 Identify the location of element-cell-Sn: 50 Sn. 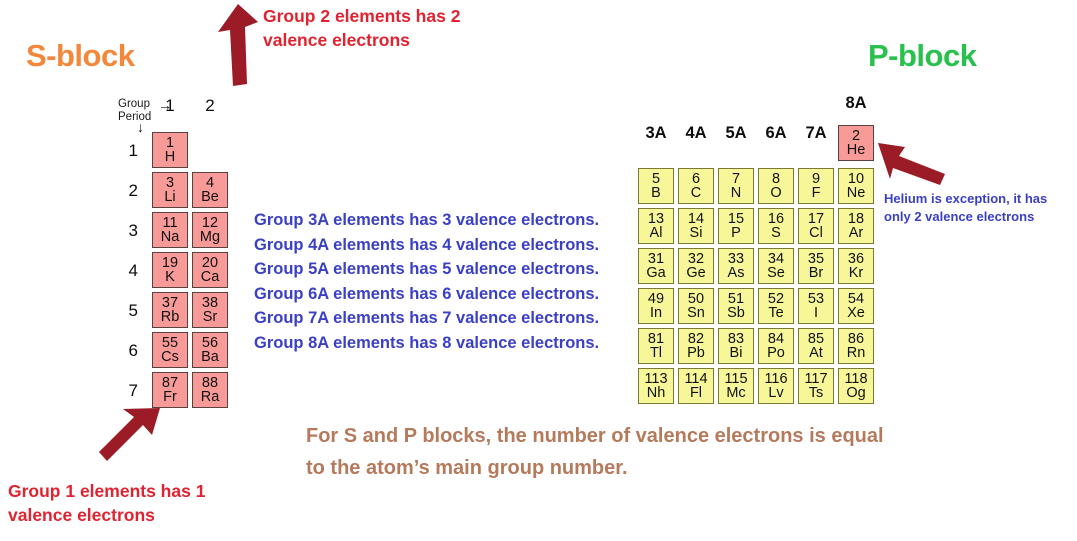
(696, 306).